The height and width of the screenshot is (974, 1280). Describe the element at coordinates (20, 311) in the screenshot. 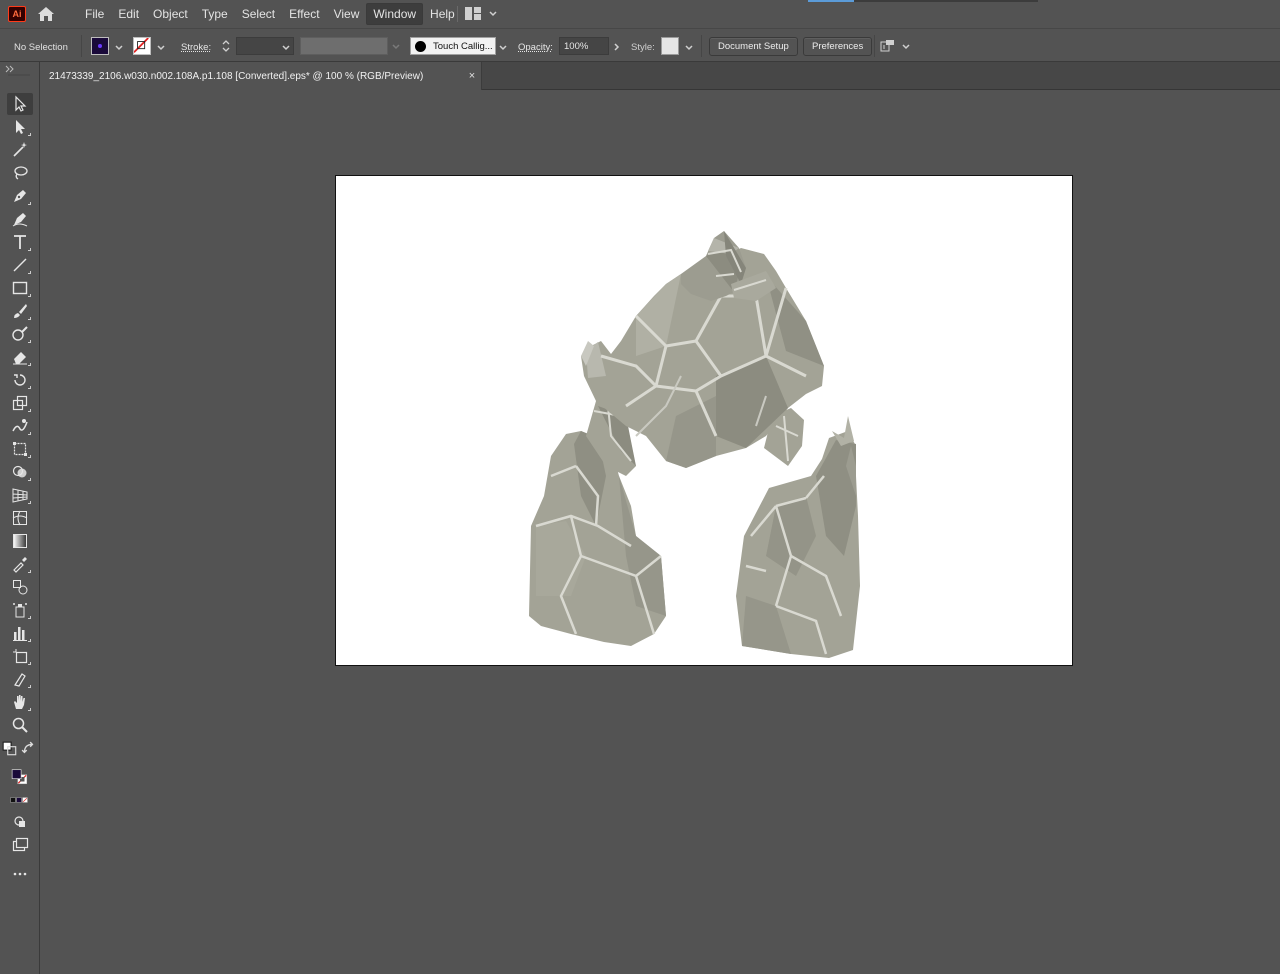

I see `paintbrush-tool-icon` at that location.